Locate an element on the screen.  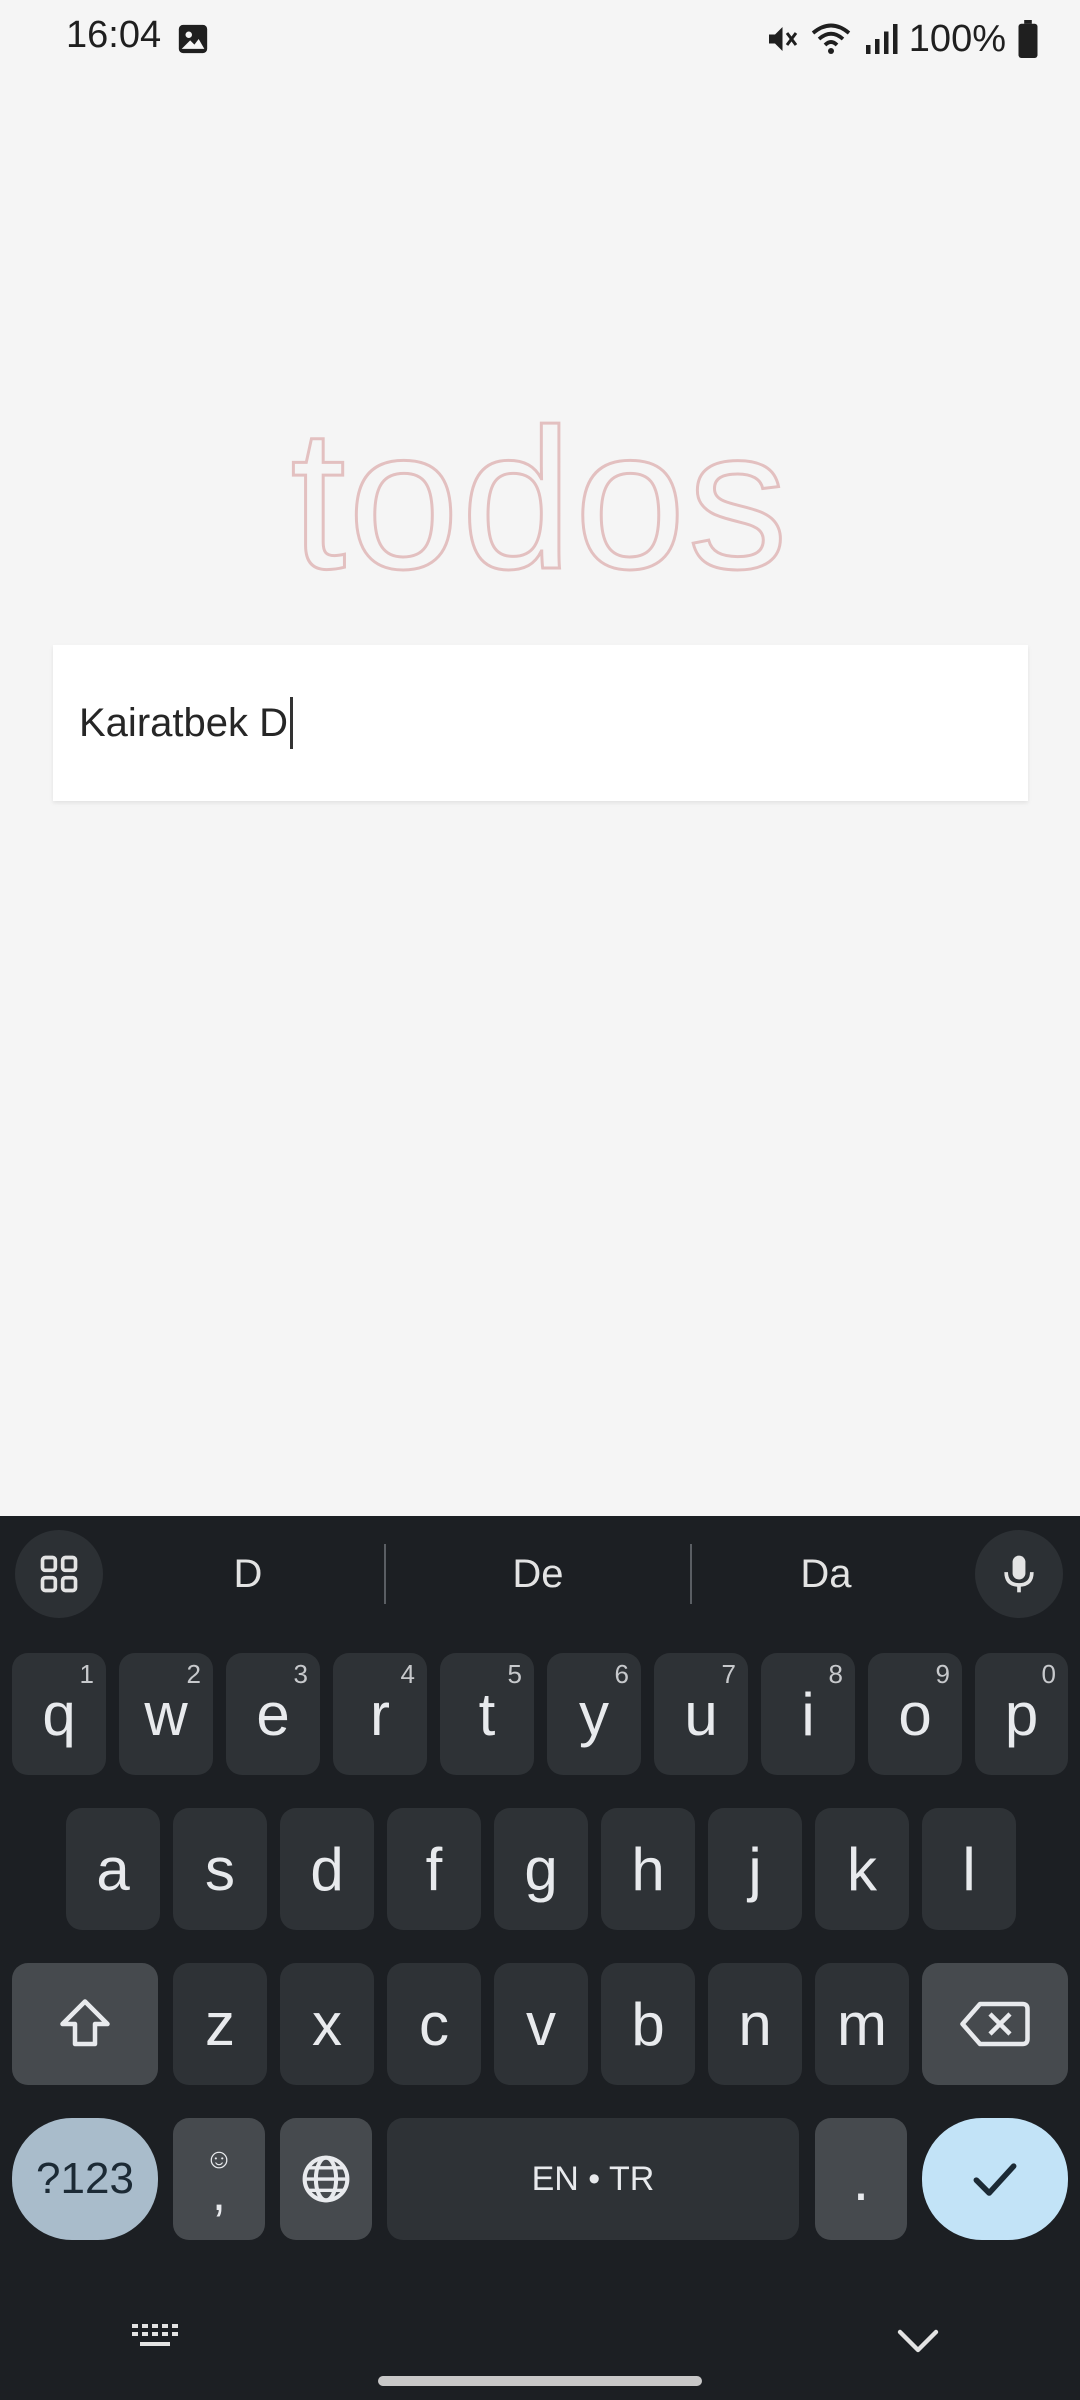
period-key: . is located at coordinates (861, 2179).